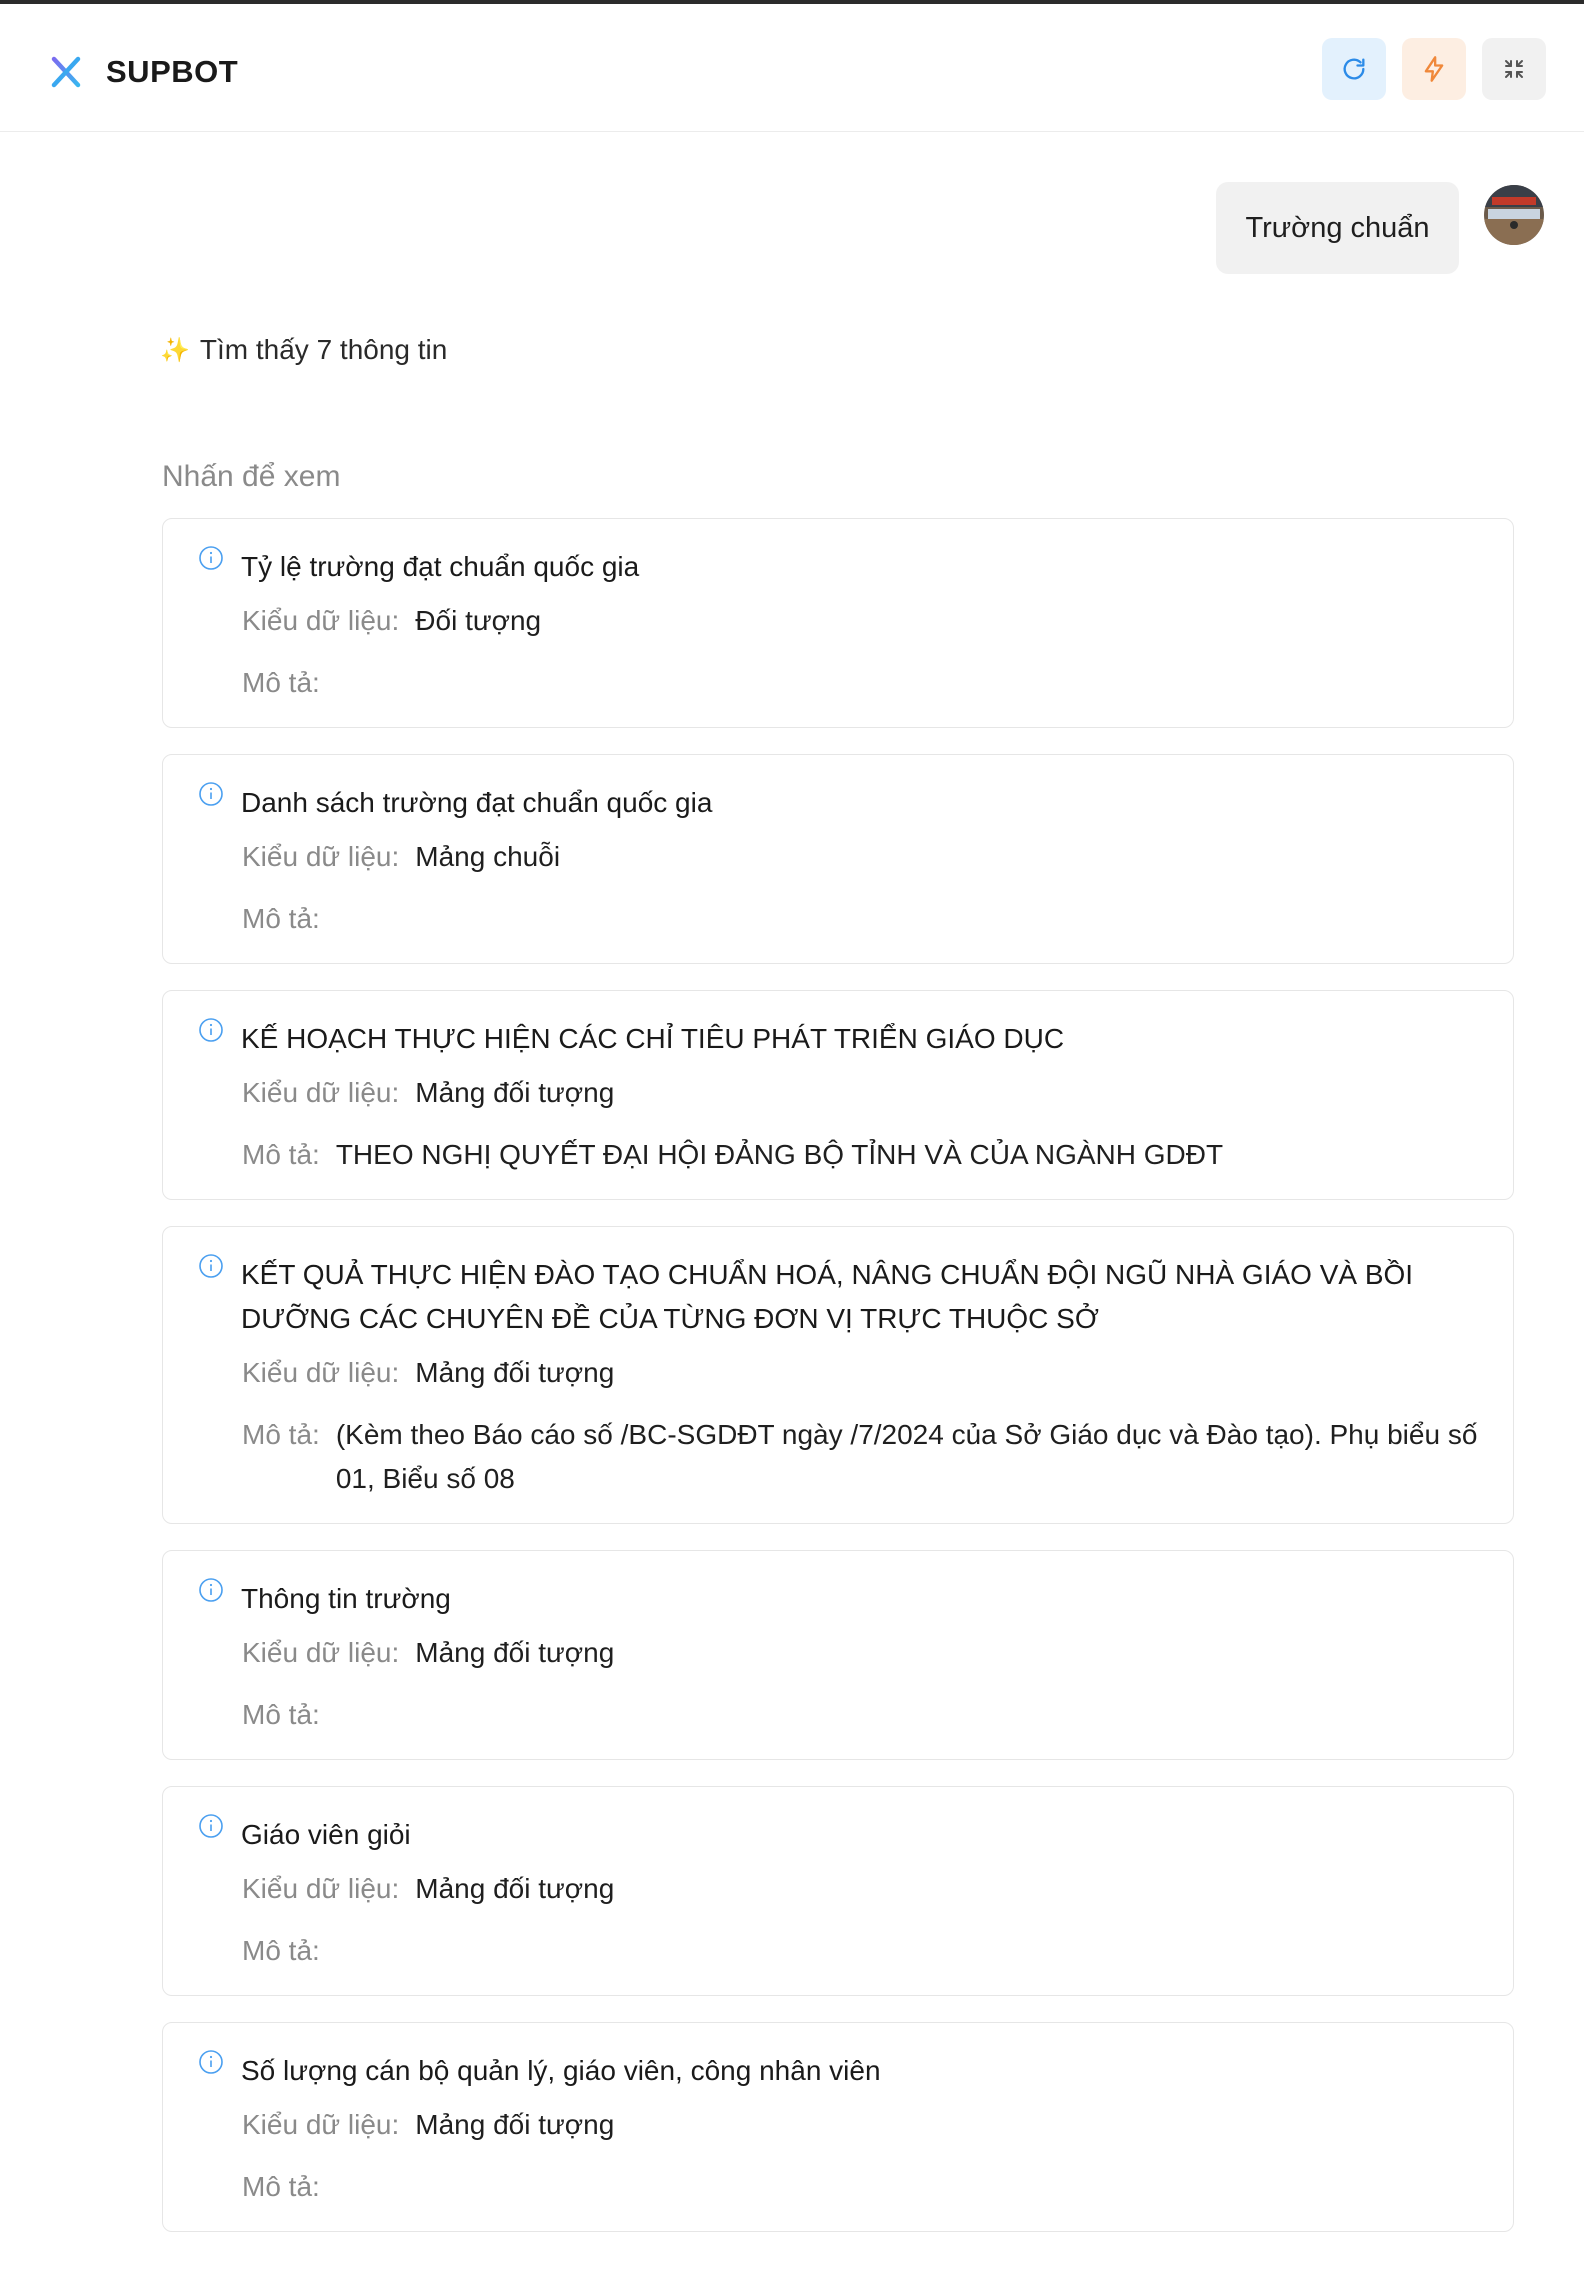  I want to click on type-value: Đối tượng, so click(478, 620).